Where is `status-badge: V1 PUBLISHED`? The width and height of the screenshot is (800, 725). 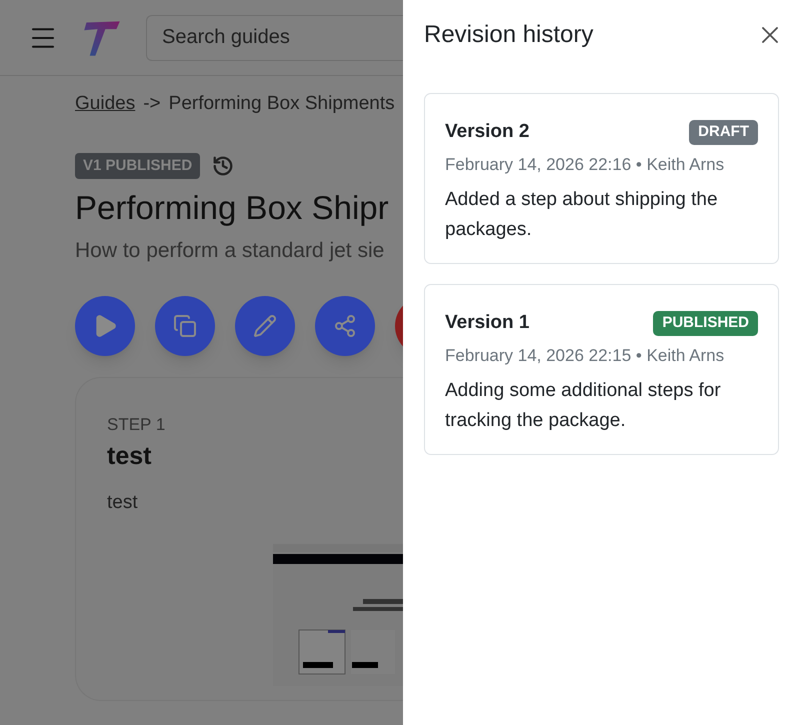
status-badge: V1 PUBLISHED is located at coordinates (137, 165).